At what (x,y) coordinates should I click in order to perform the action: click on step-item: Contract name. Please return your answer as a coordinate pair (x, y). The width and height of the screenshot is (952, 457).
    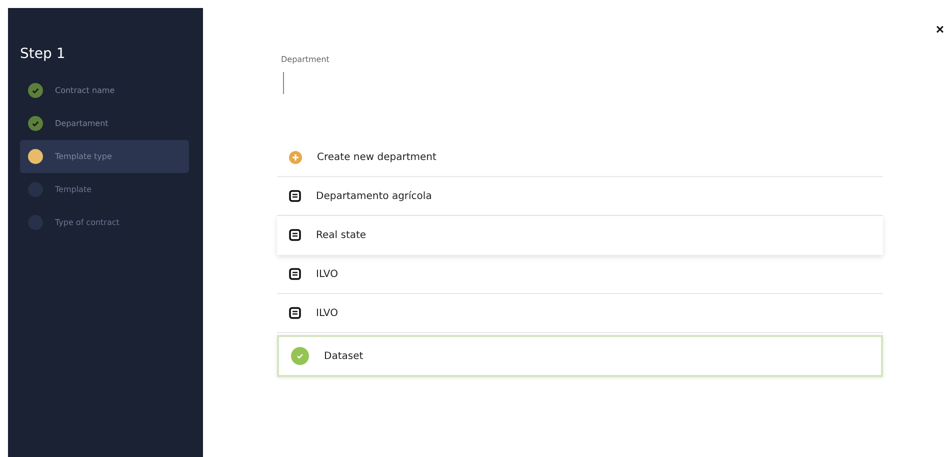
    Looking at the image, I should click on (104, 90).